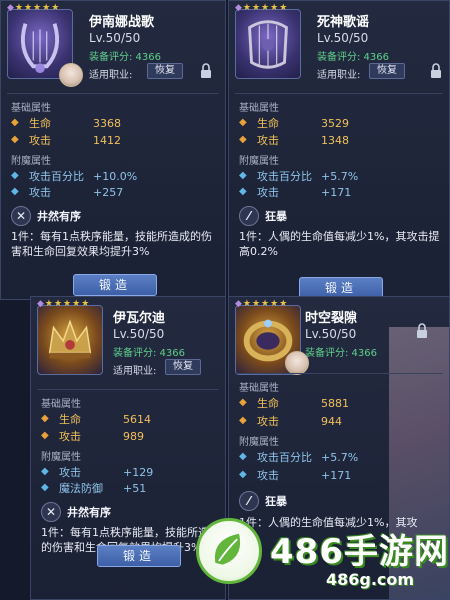 The image size is (450, 600). Describe the element at coordinates (370, 579) in the screenshot. I see `watermark-url: 486g.com` at that location.